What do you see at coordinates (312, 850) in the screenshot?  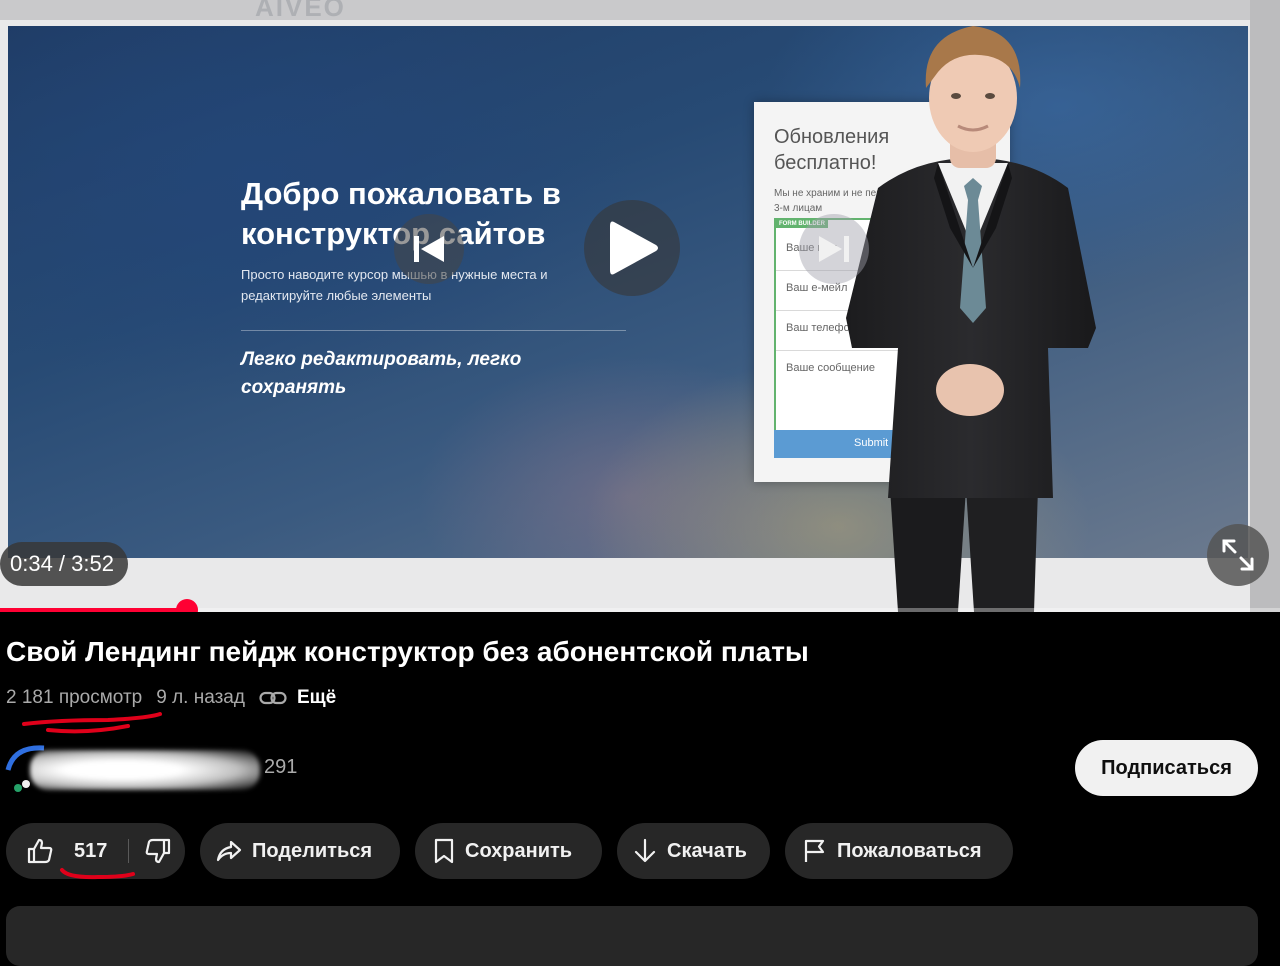 I see `share-label: Поделиться` at bounding box center [312, 850].